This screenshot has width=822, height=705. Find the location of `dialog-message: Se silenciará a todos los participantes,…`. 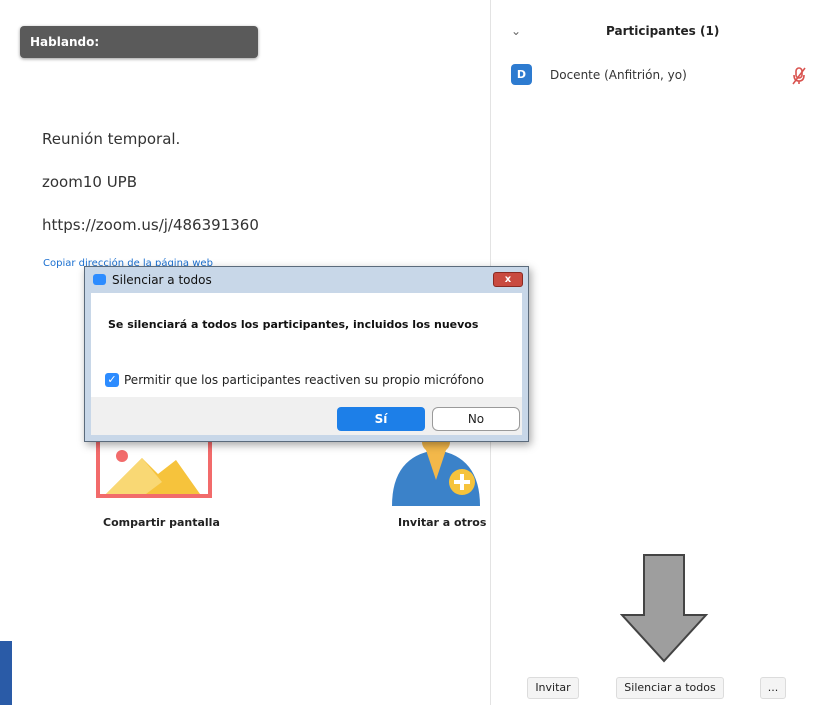

dialog-message: Se silenciará a todos los participantes,… is located at coordinates (293, 324).